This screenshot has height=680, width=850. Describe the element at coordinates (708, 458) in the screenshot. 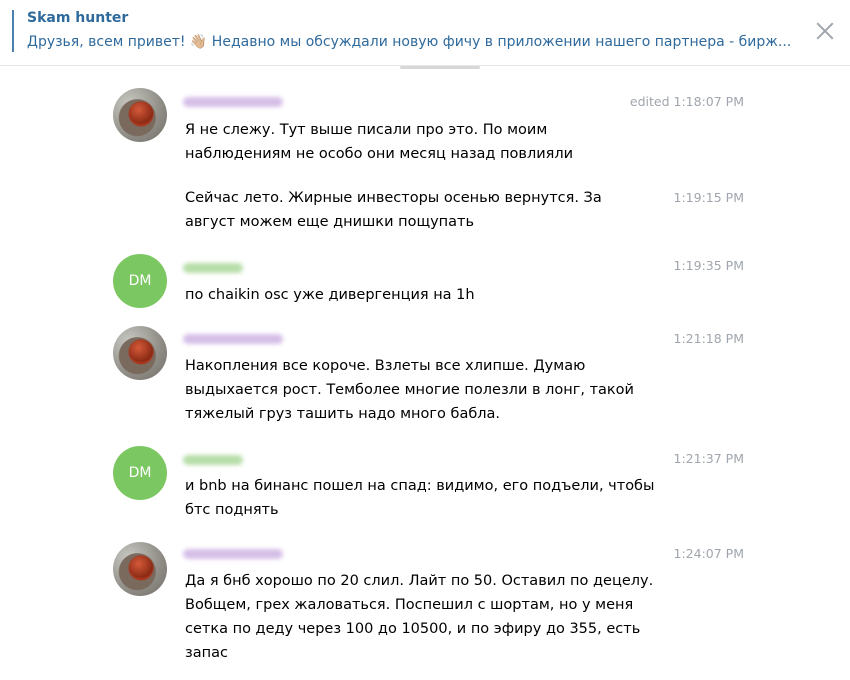

I see `message-time: 1:21:37 PM` at that location.